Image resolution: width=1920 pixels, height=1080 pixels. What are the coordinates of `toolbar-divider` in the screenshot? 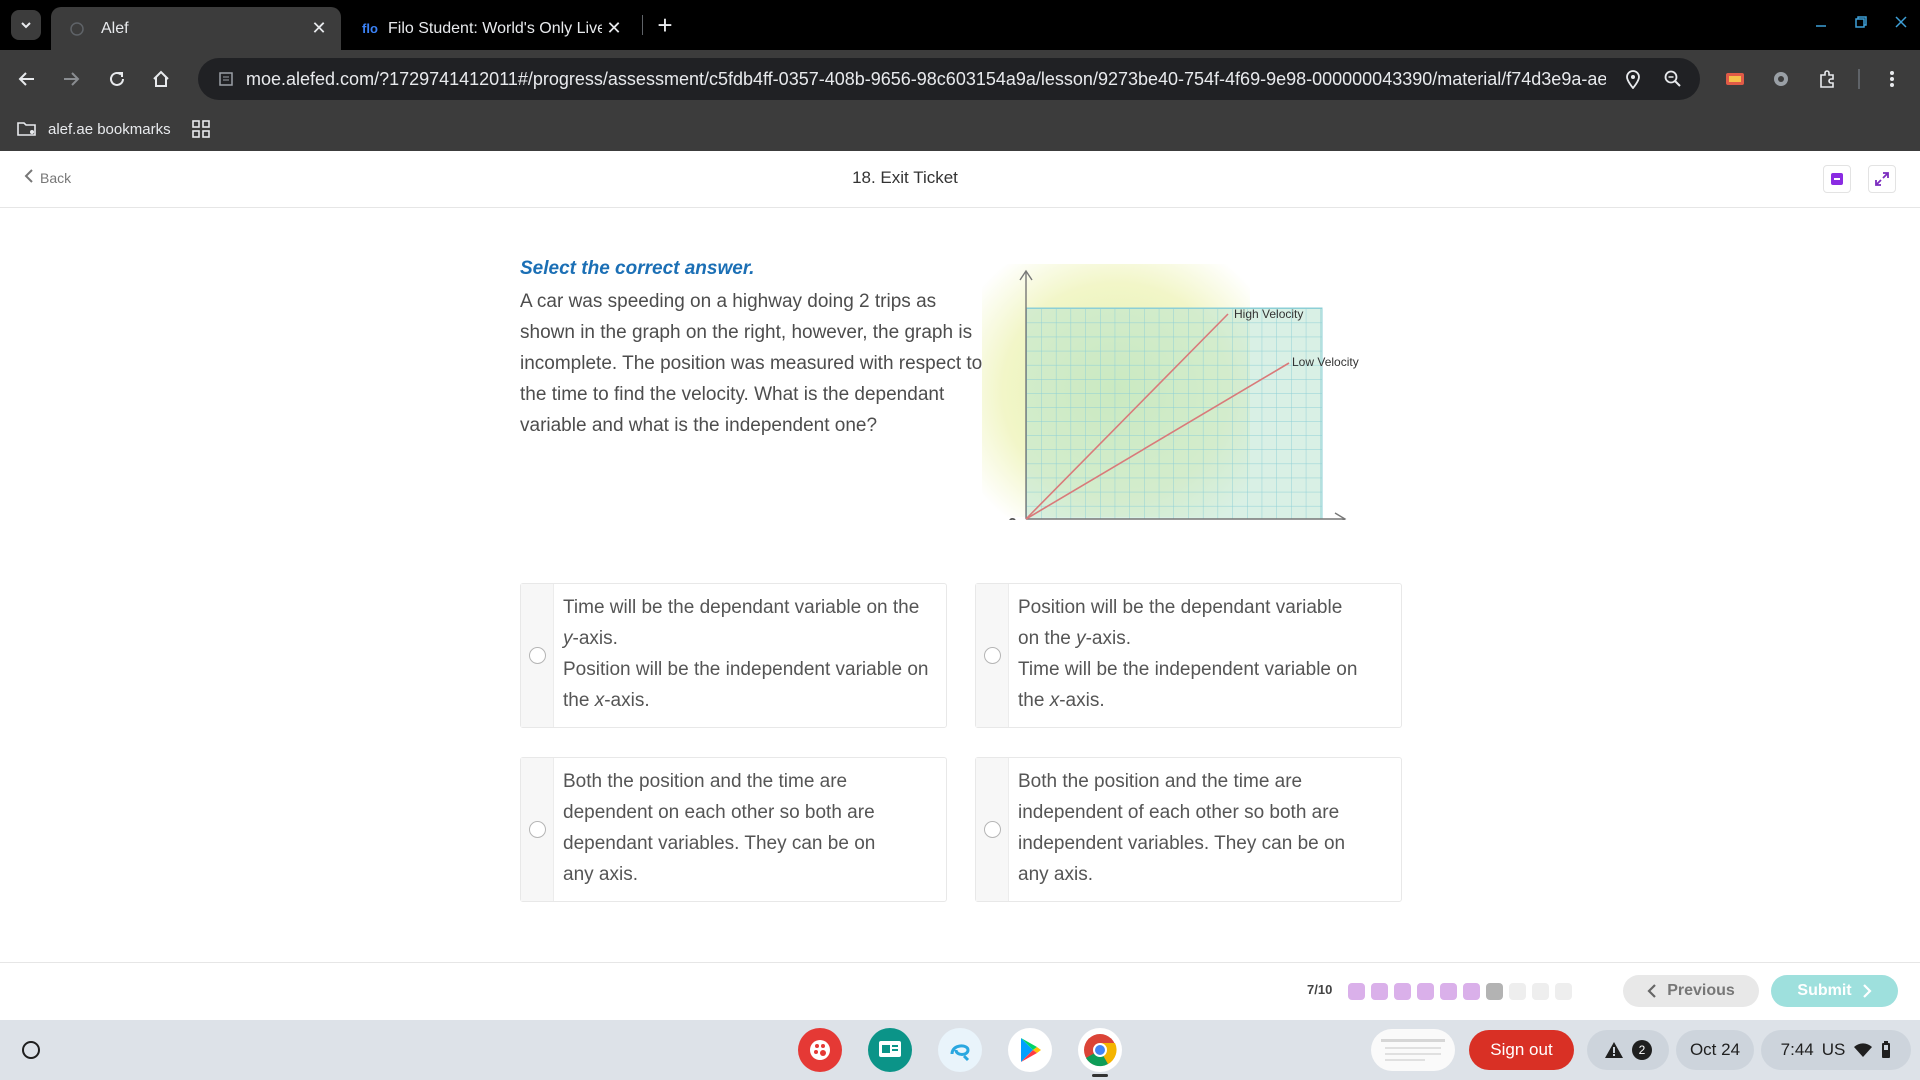 It's located at (1859, 79).